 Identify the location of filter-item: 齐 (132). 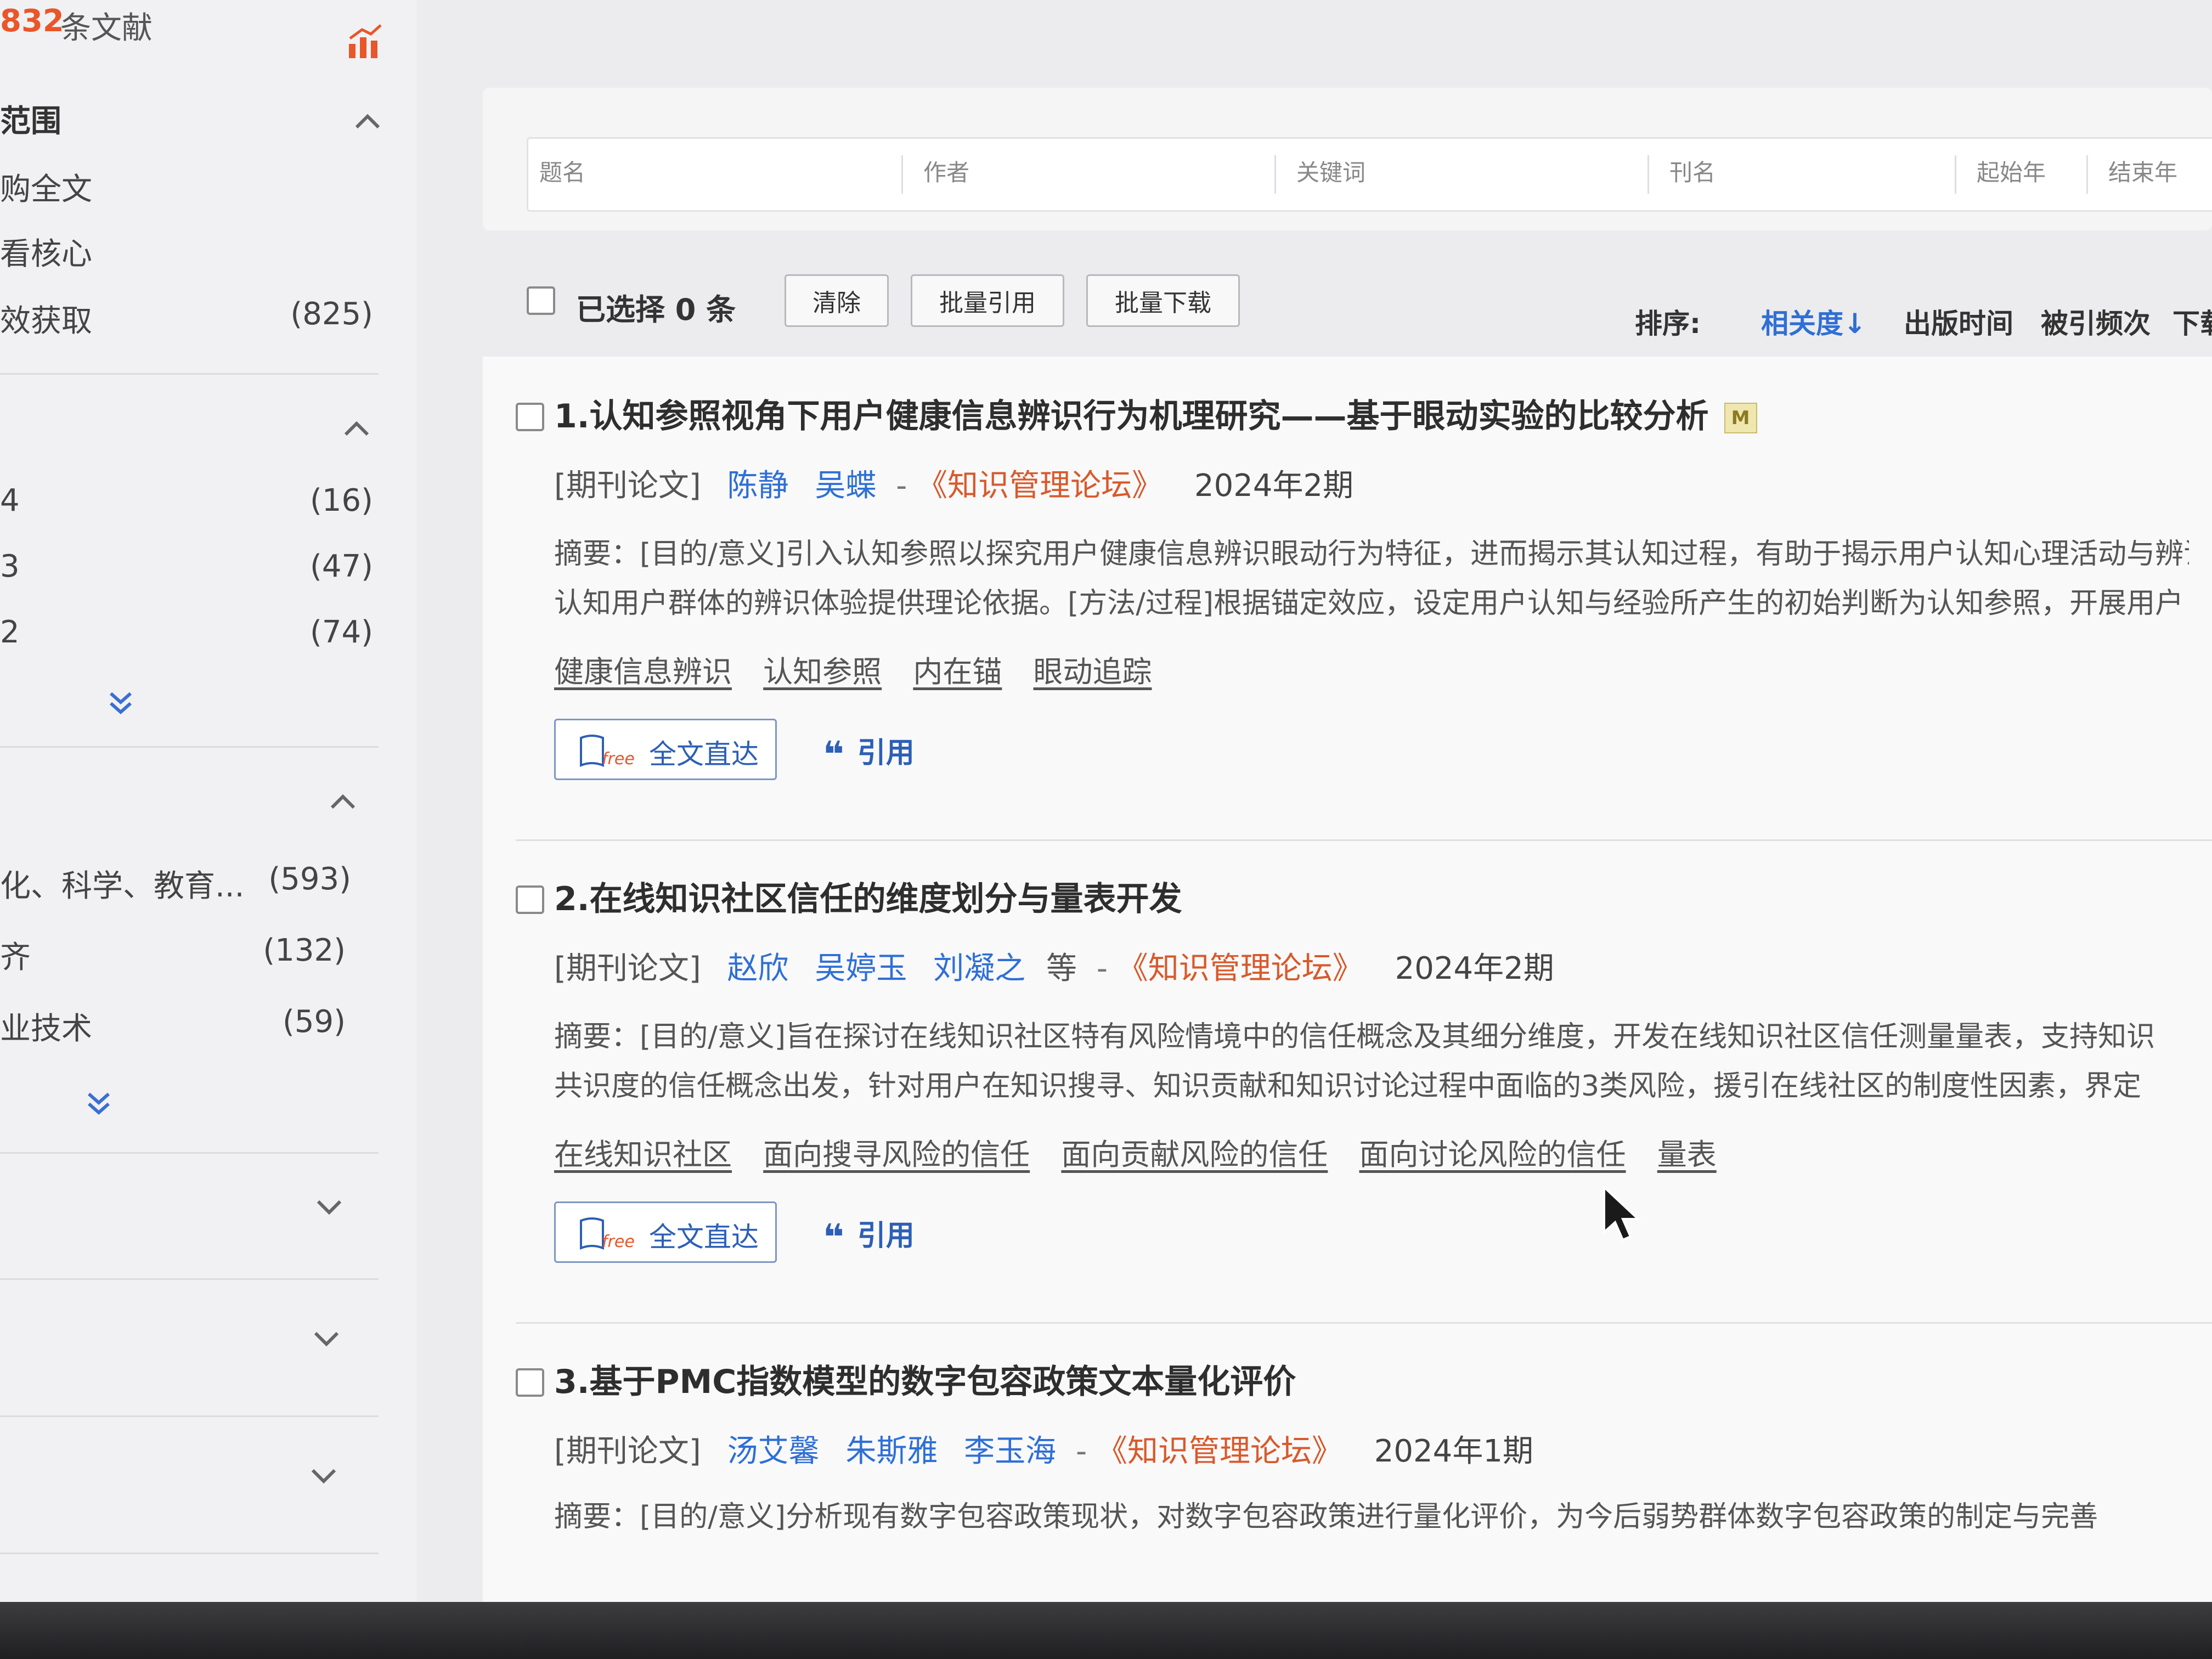
(173, 957).